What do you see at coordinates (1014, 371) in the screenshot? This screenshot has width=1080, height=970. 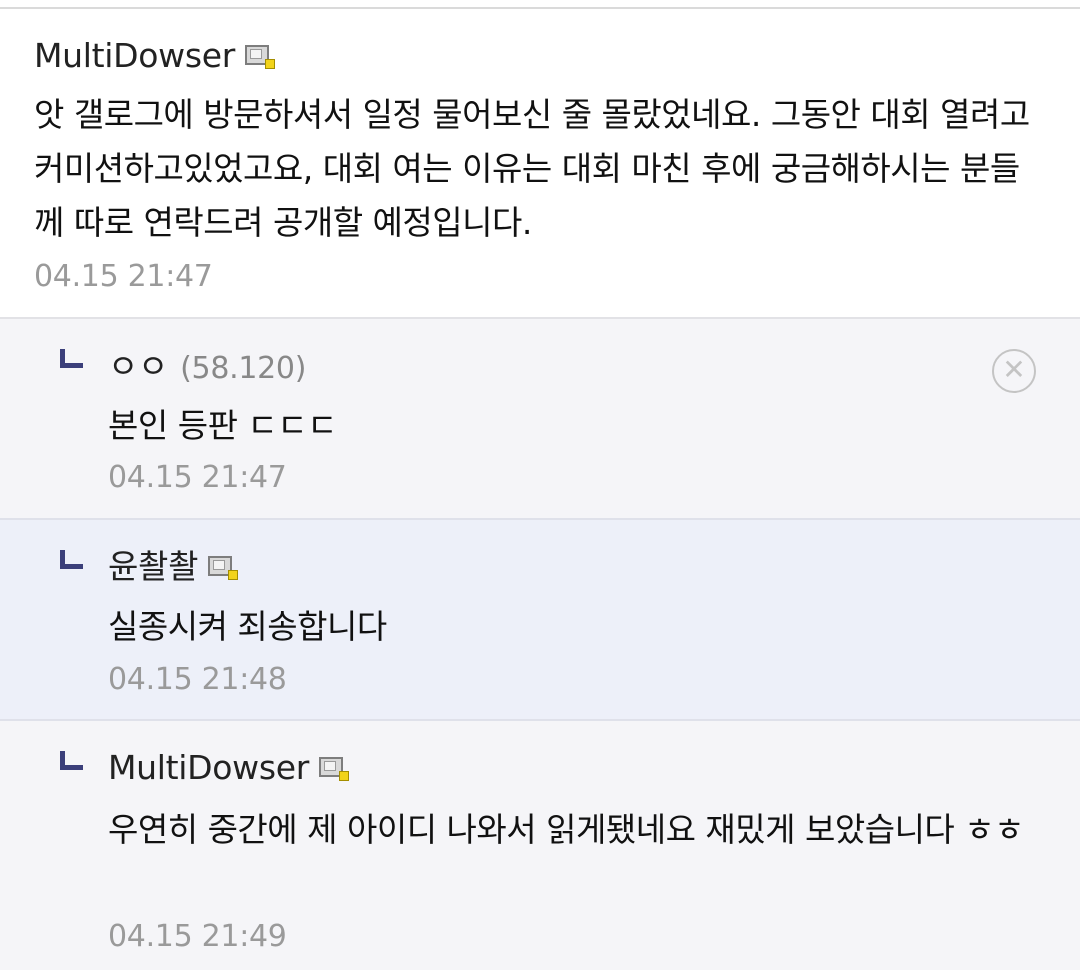 I see `close-circle-icon: ✕` at bounding box center [1014, 371].